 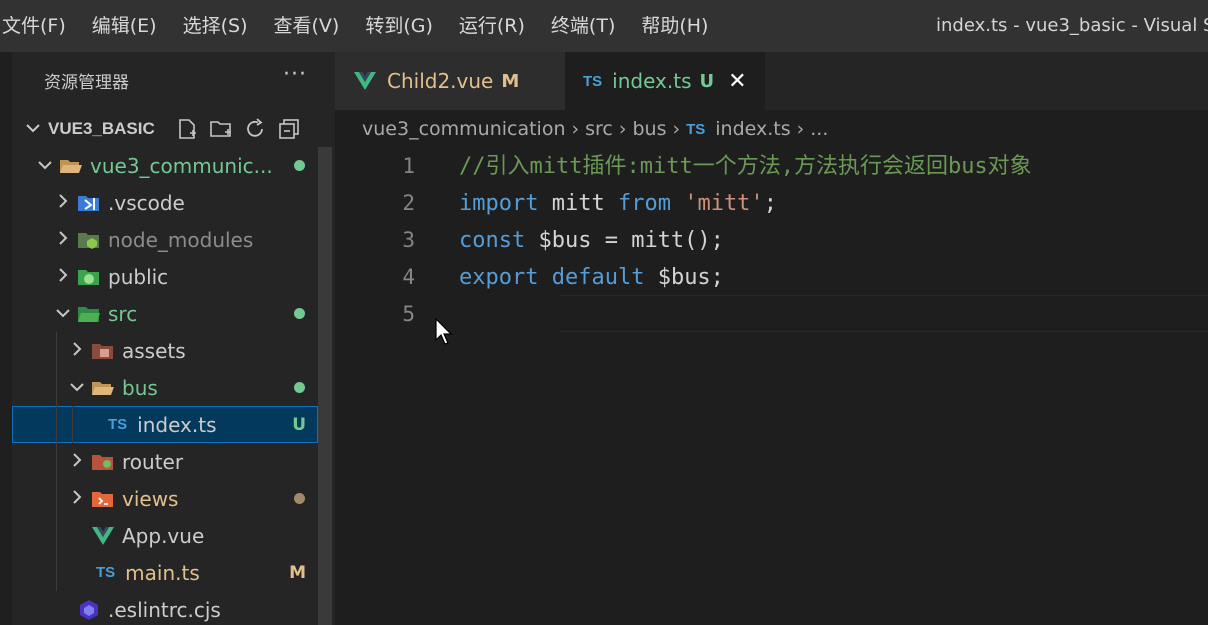 What do you see at coordinates (771, 277) in the screenshot?
I see `code-line: 4 export default $bus;` at bounding box center [771, 277].